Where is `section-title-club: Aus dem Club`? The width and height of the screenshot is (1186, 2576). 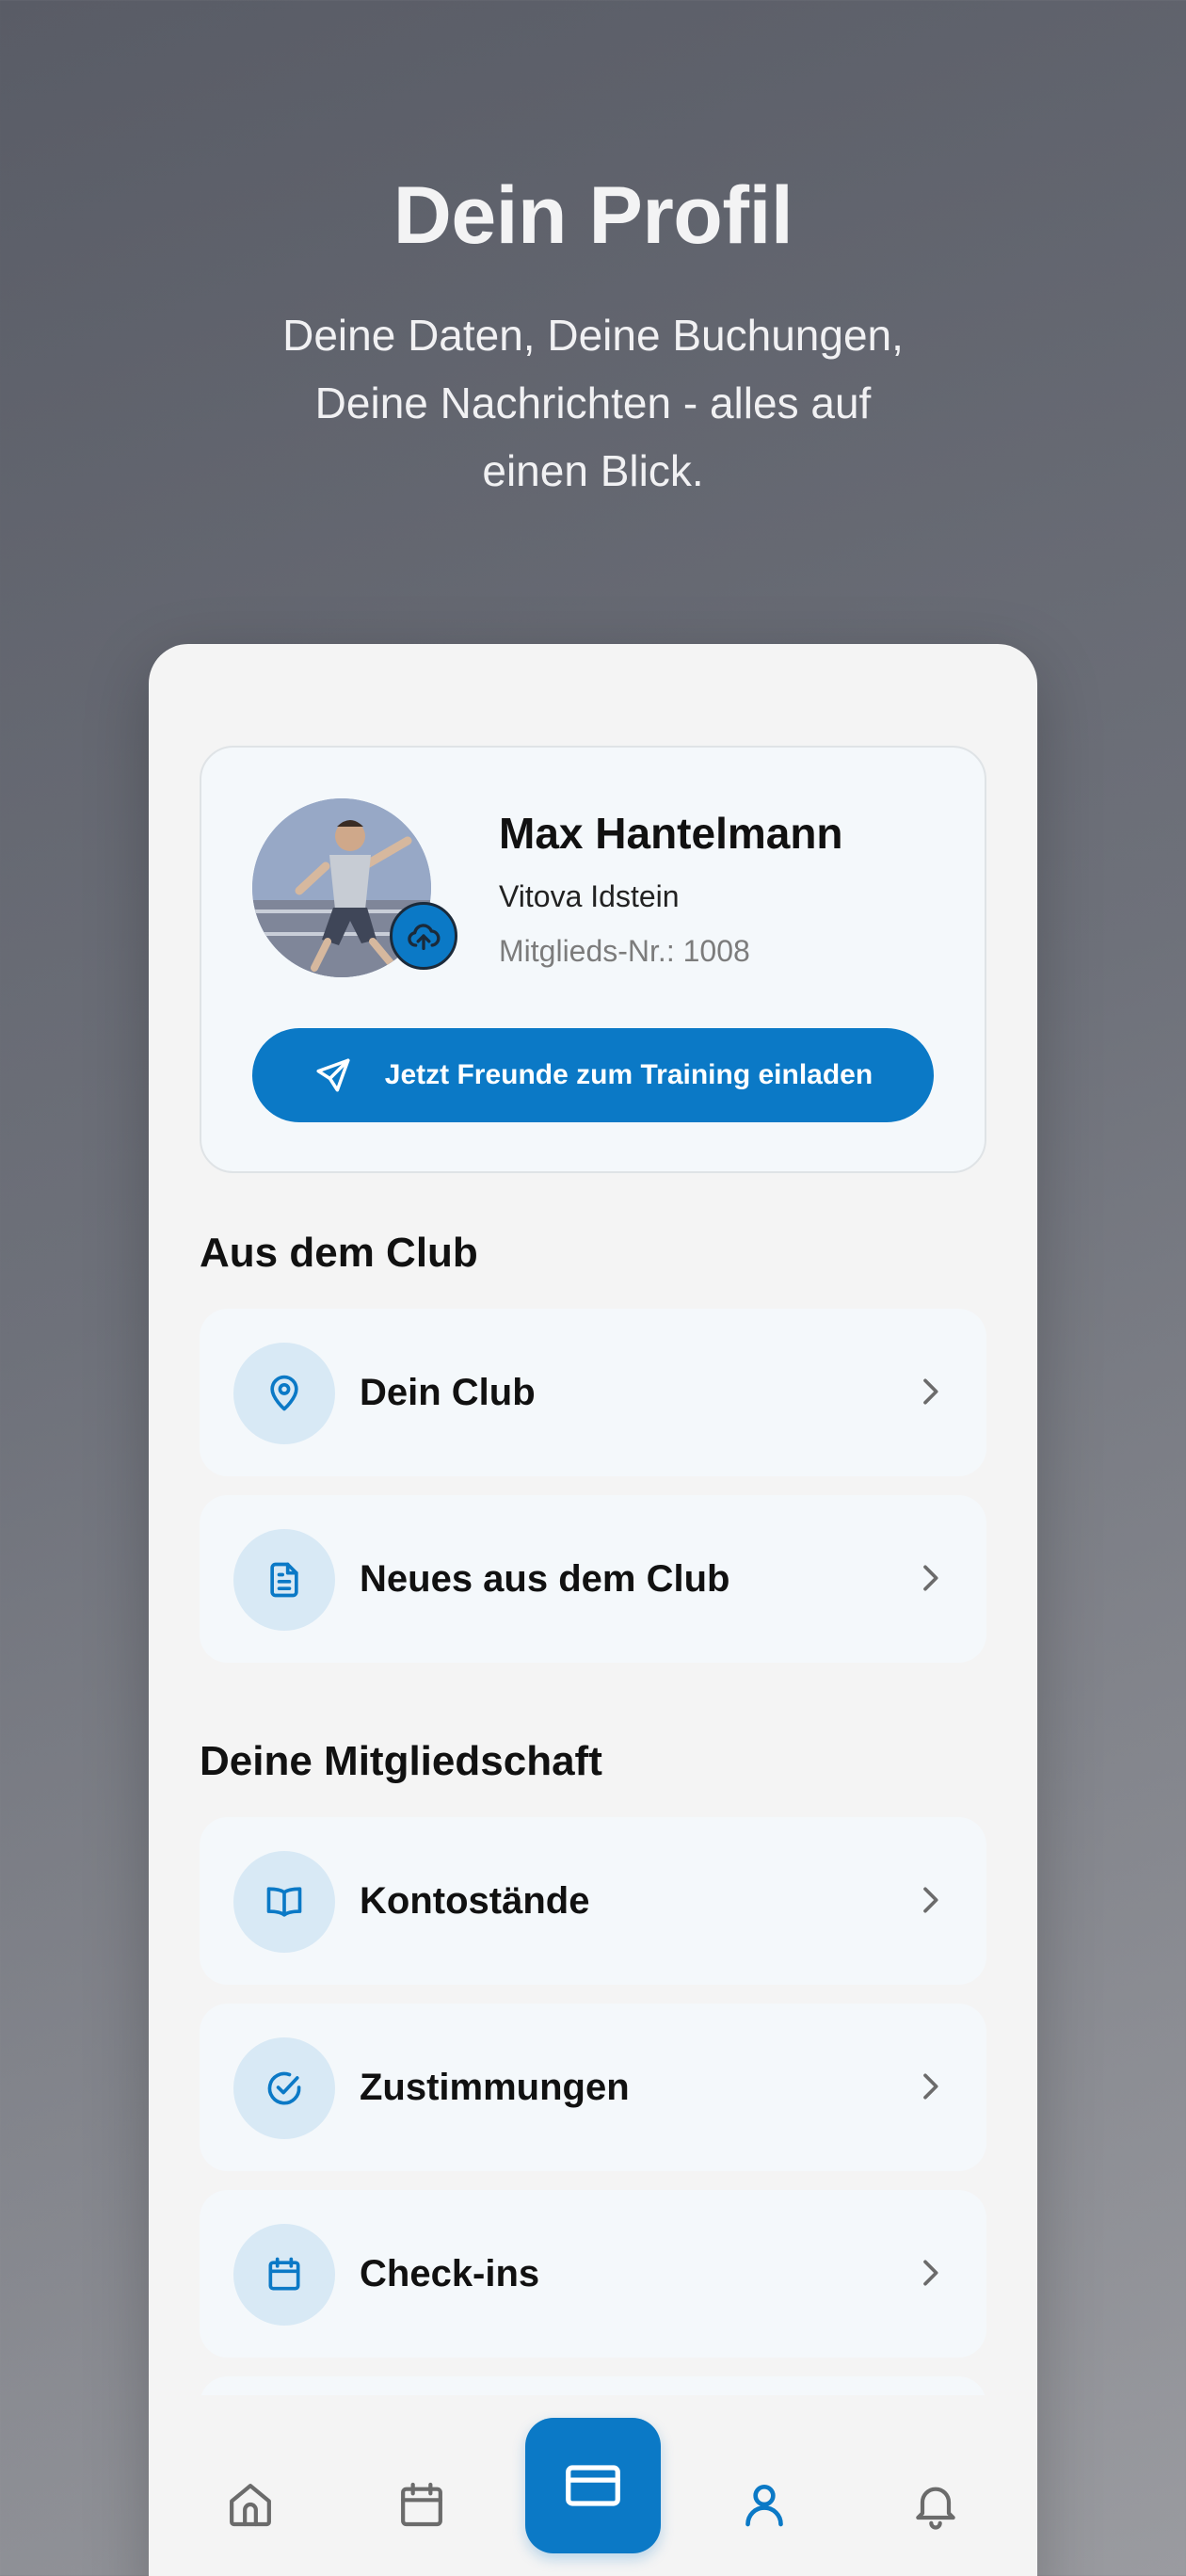
section-title-club: Aus dem Club is located at coordinates (339, 1253).